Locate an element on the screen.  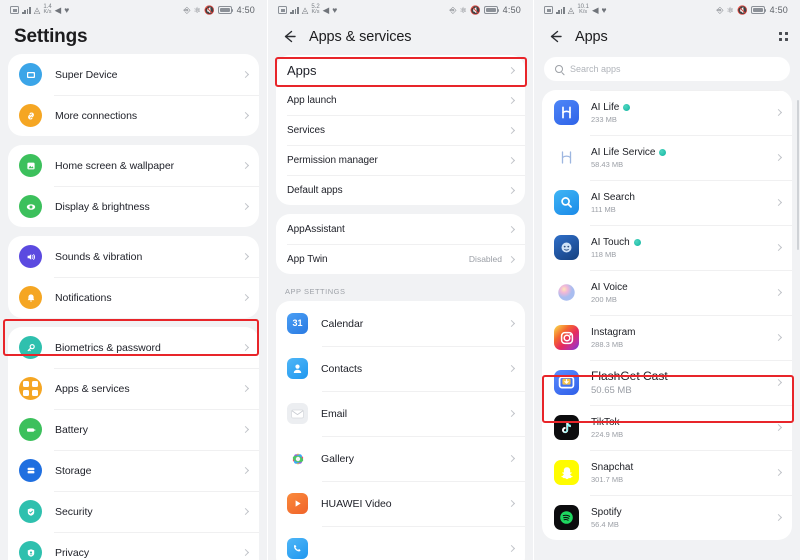
app-list-item-ai-life: AI Life 233 MB is located at coordinates (667, 112).